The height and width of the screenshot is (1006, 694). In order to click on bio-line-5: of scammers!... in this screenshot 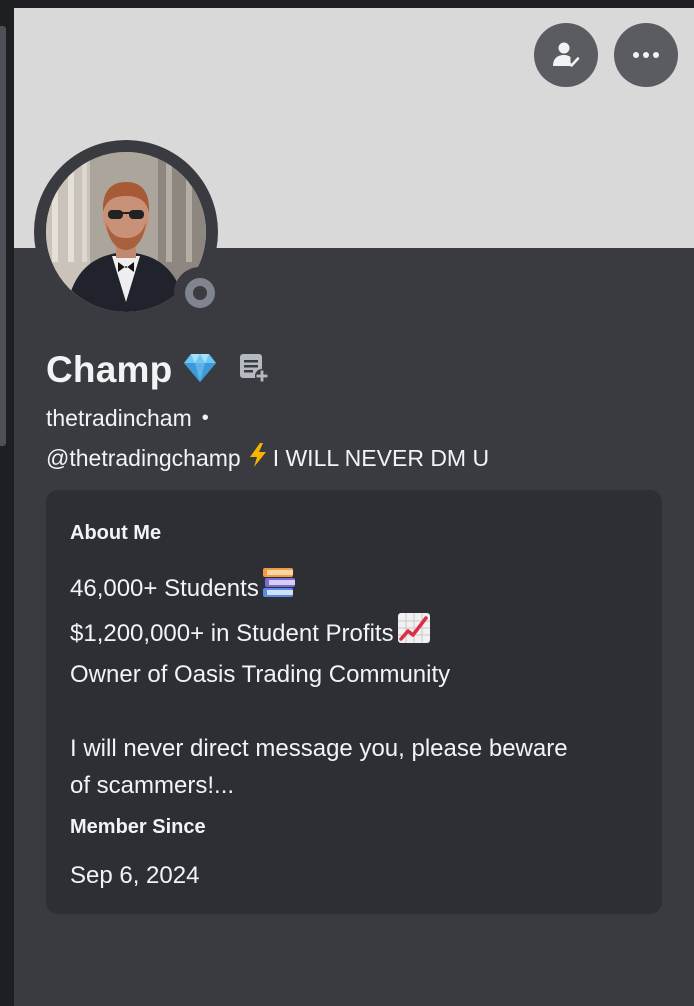, I will do `click(152, 785)`.